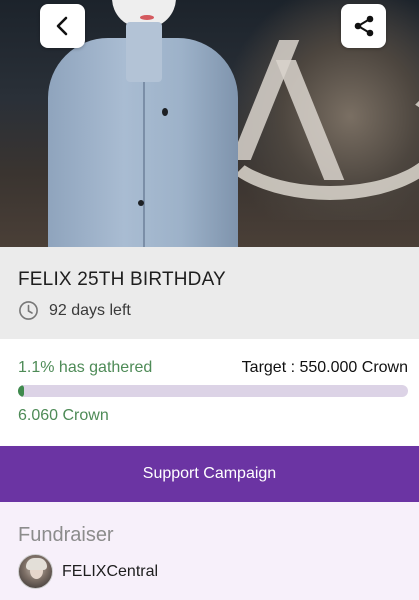  Describe the element at coordinates (147, 17) in the screenshot. I see `hero-lips` at that location.